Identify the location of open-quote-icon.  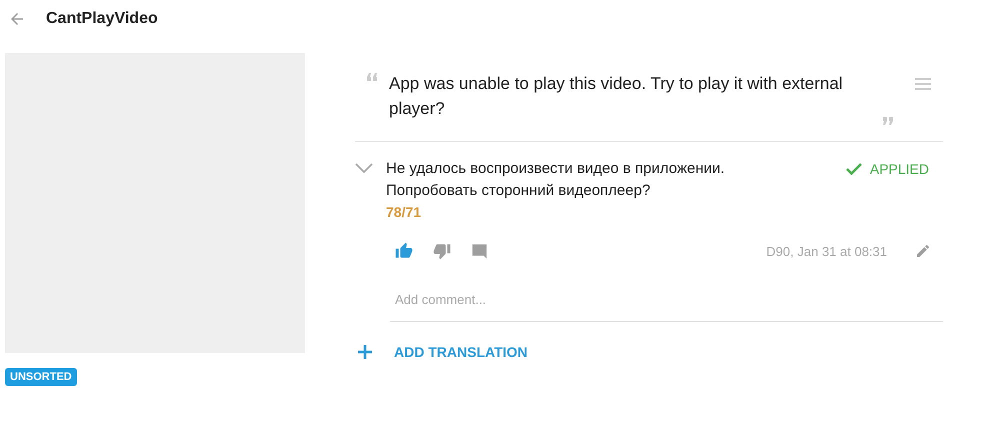
(372, 77).